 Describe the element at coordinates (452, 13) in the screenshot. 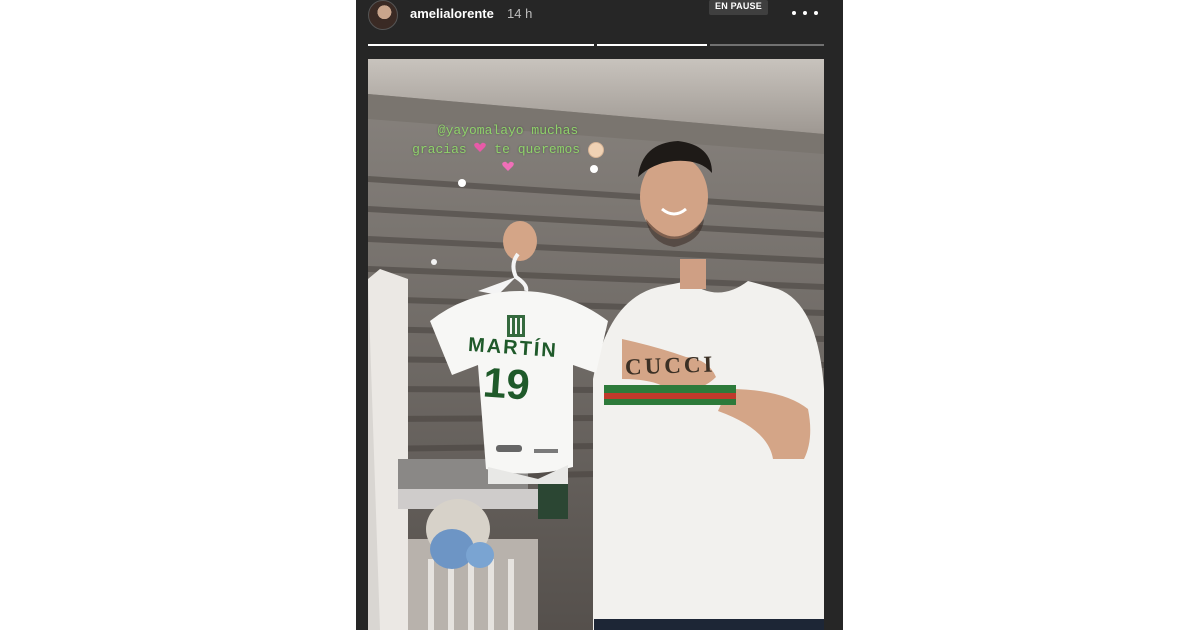

I see `username-link: amelialorente` at that location.